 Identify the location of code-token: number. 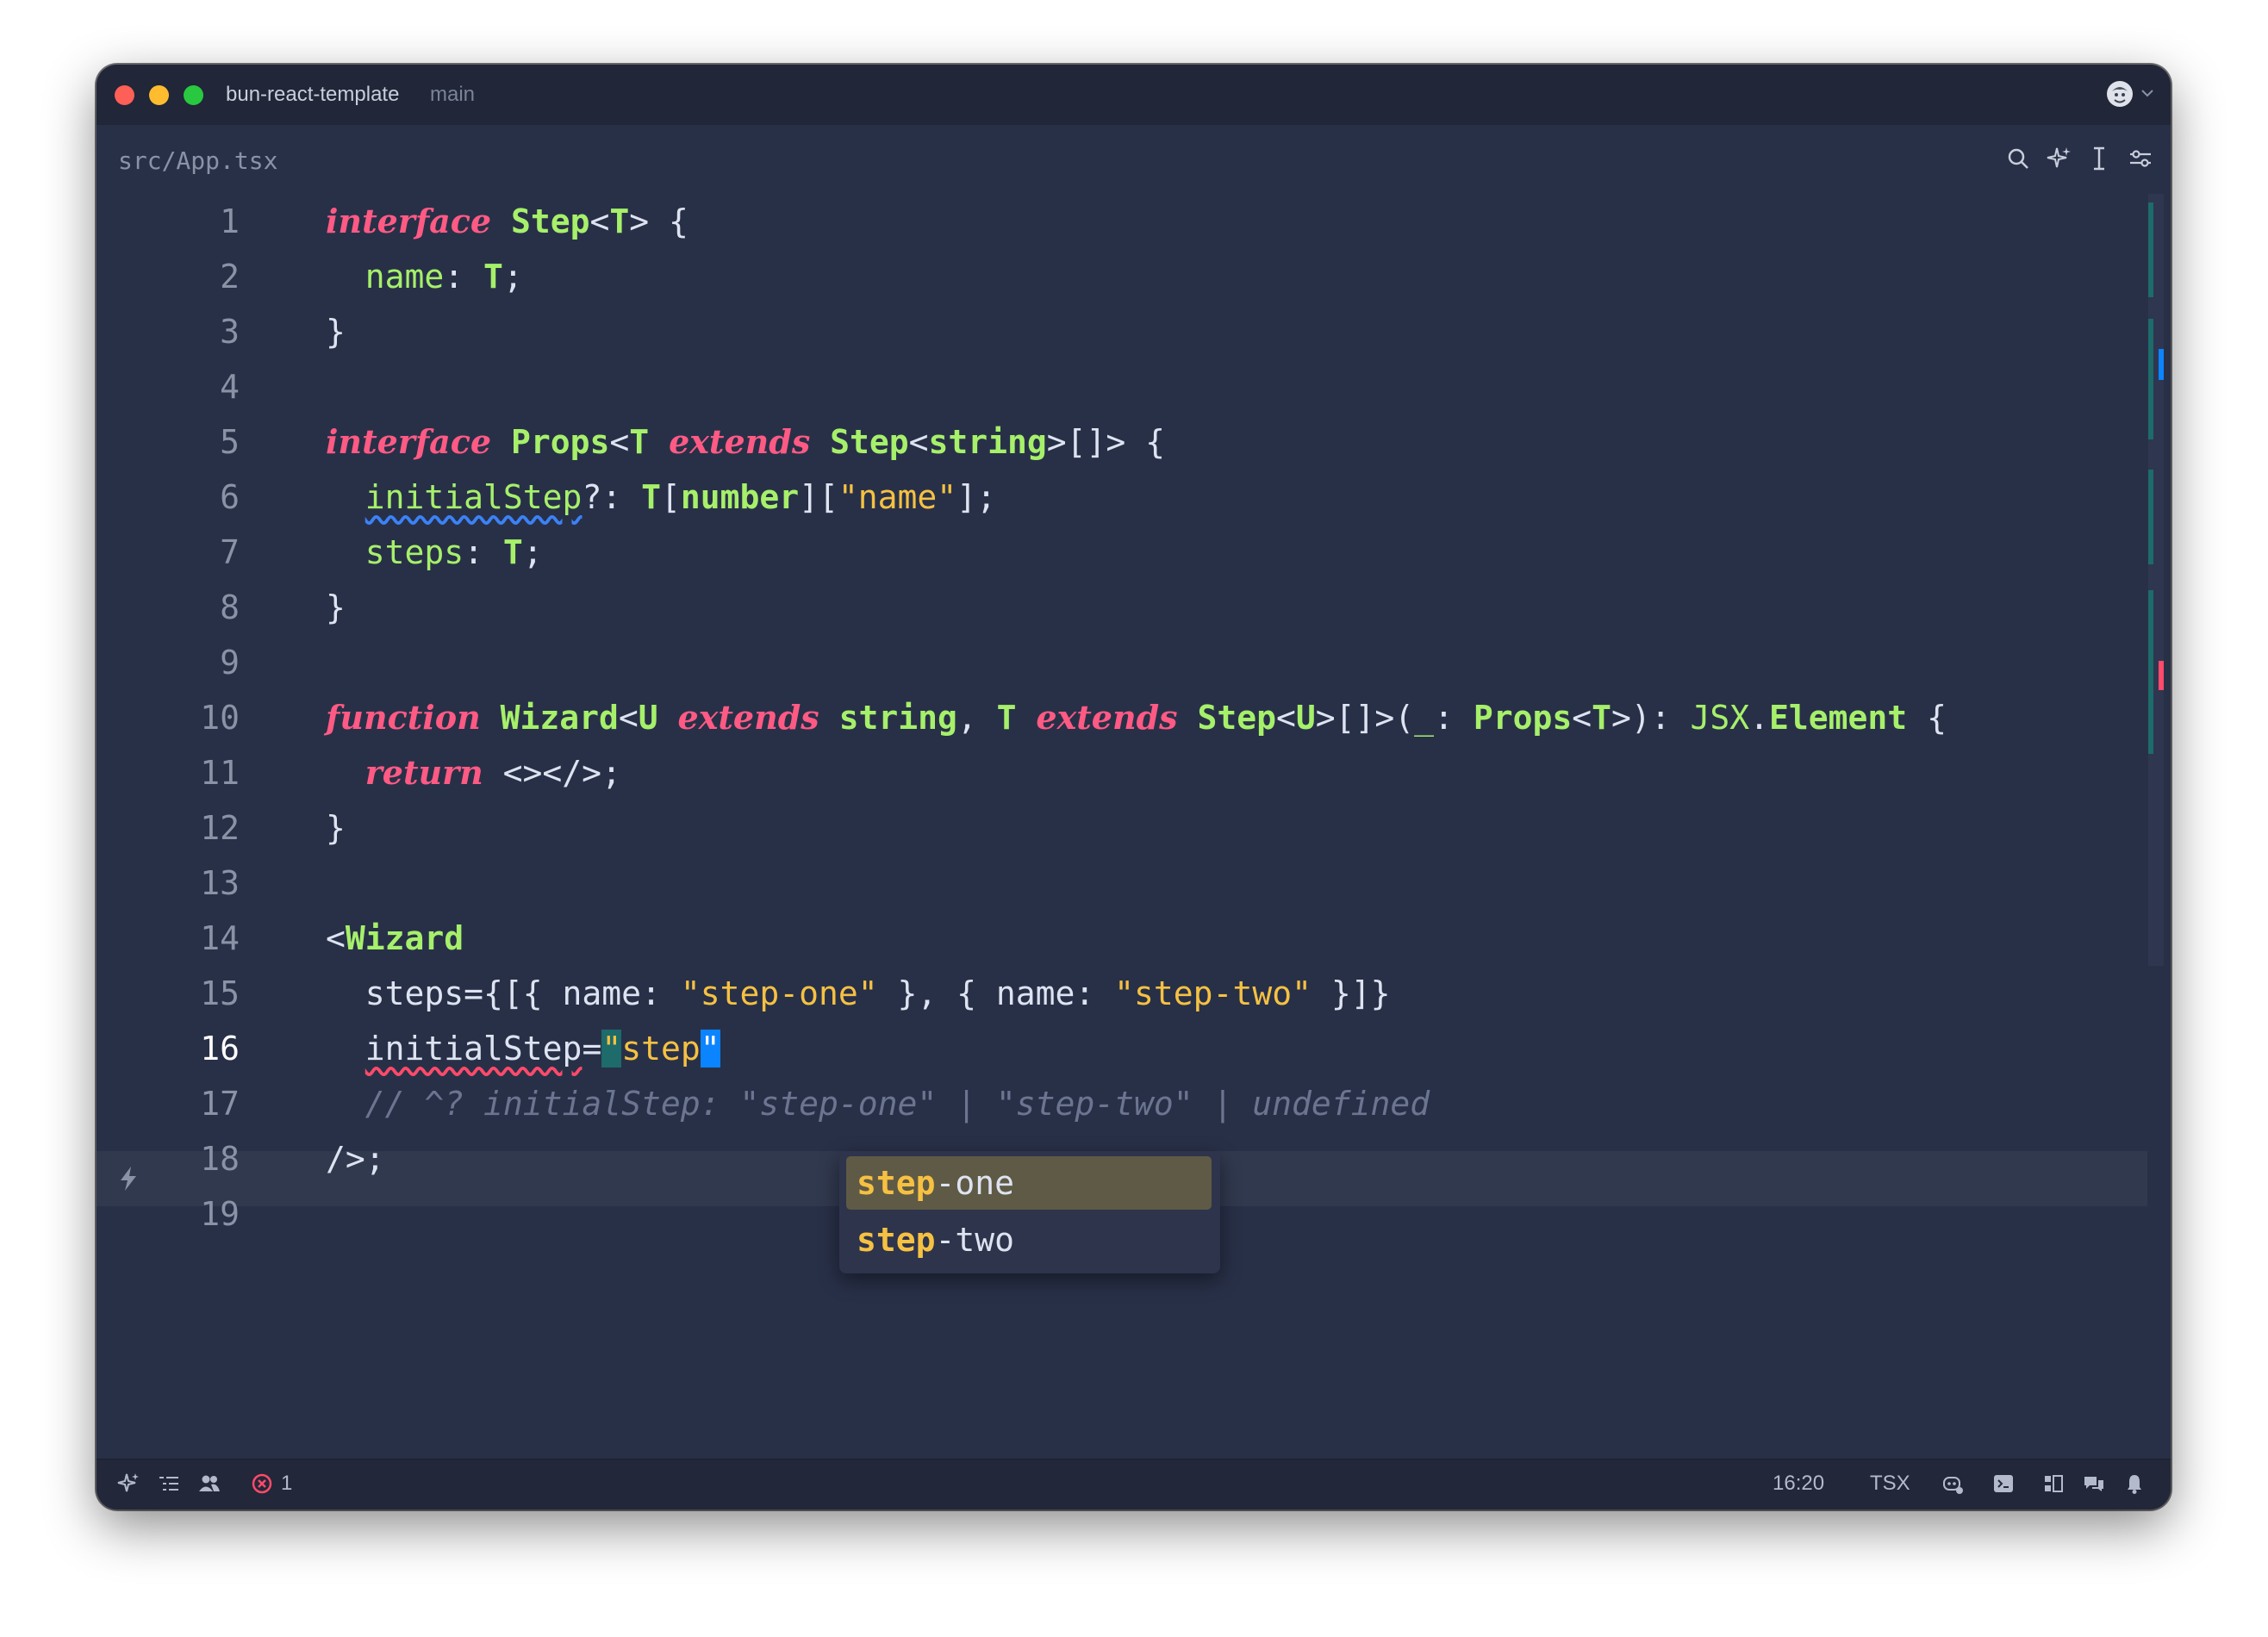
(740, 497).